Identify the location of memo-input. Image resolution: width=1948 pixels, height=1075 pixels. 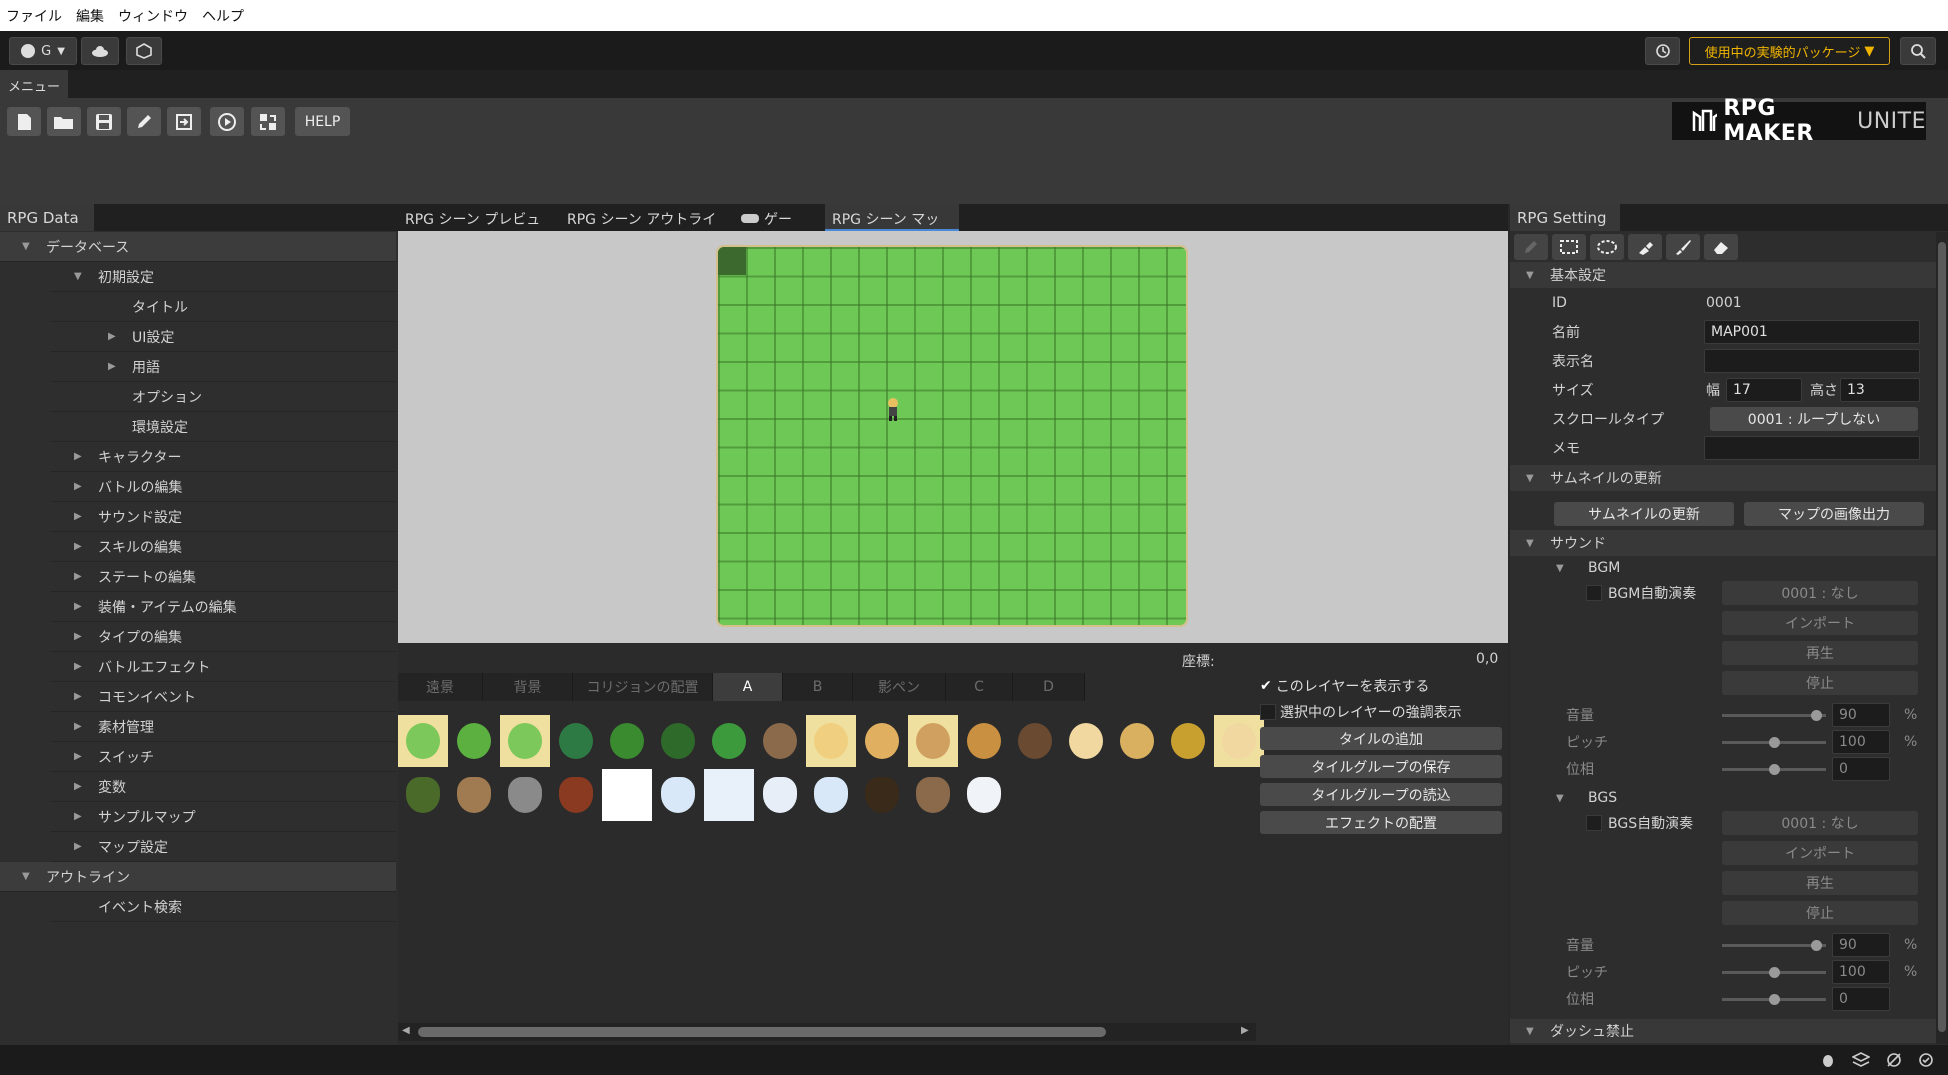
(1812, 448).